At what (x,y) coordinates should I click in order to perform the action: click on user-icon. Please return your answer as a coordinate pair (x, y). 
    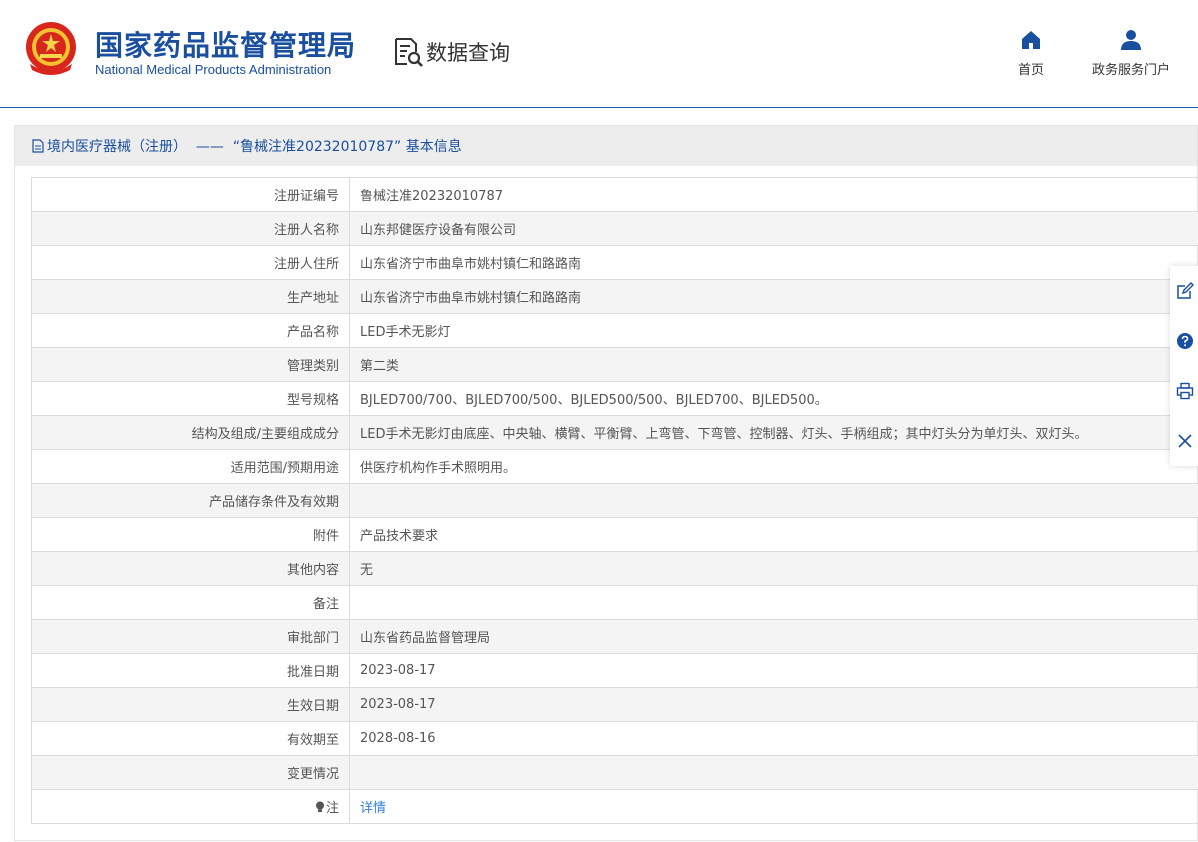
    Looking at the image, I should click on (1131, 40).